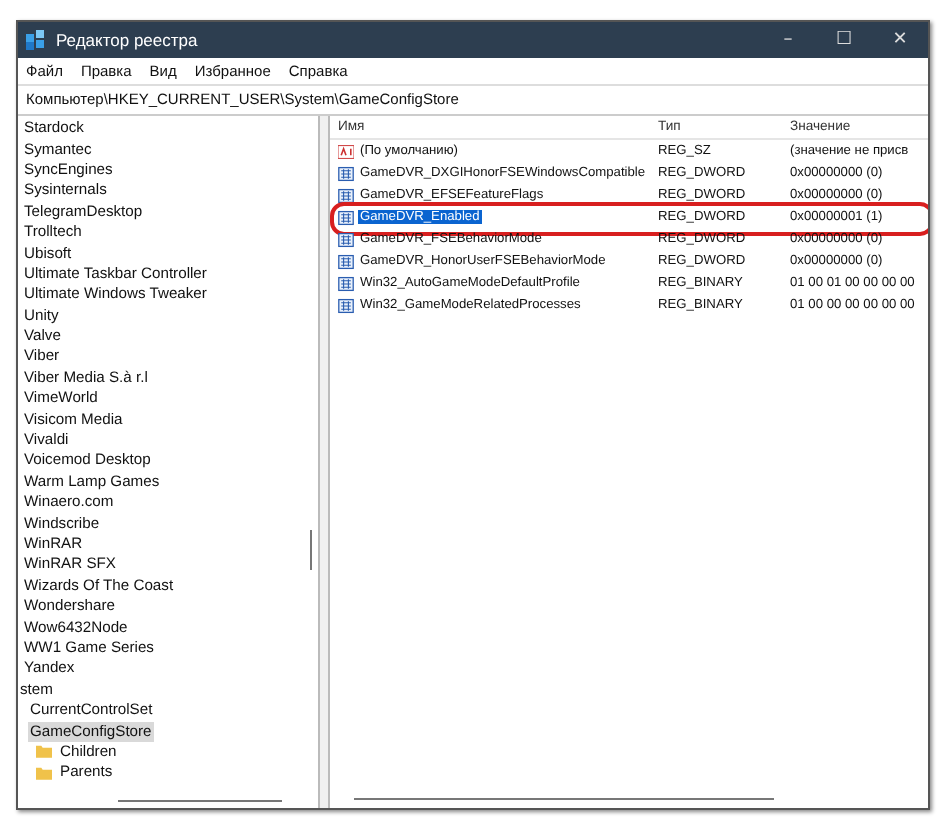 The image size is (948, 820). Describe the element at coordinates (788, 40) in the screenshot. I see `minimize-button: –` at that location.